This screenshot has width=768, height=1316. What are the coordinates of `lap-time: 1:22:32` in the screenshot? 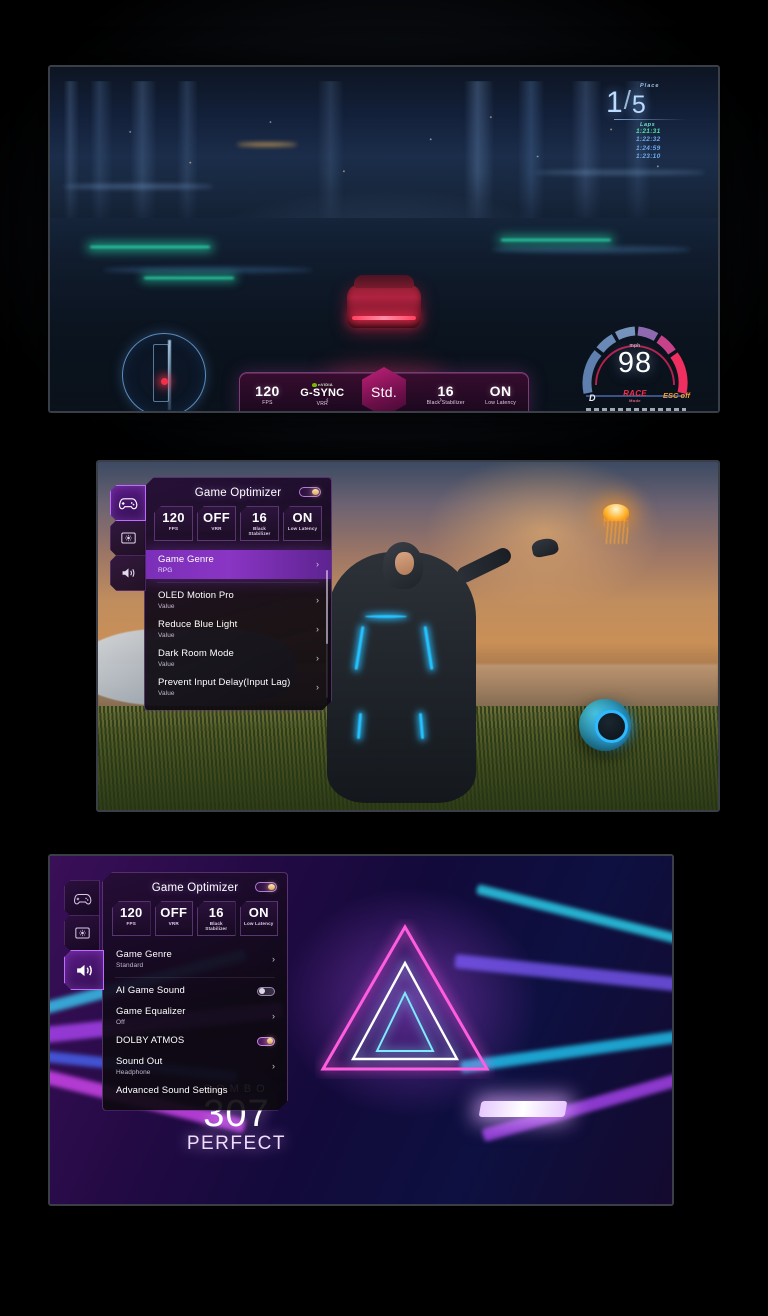 It's located at (648, 140).